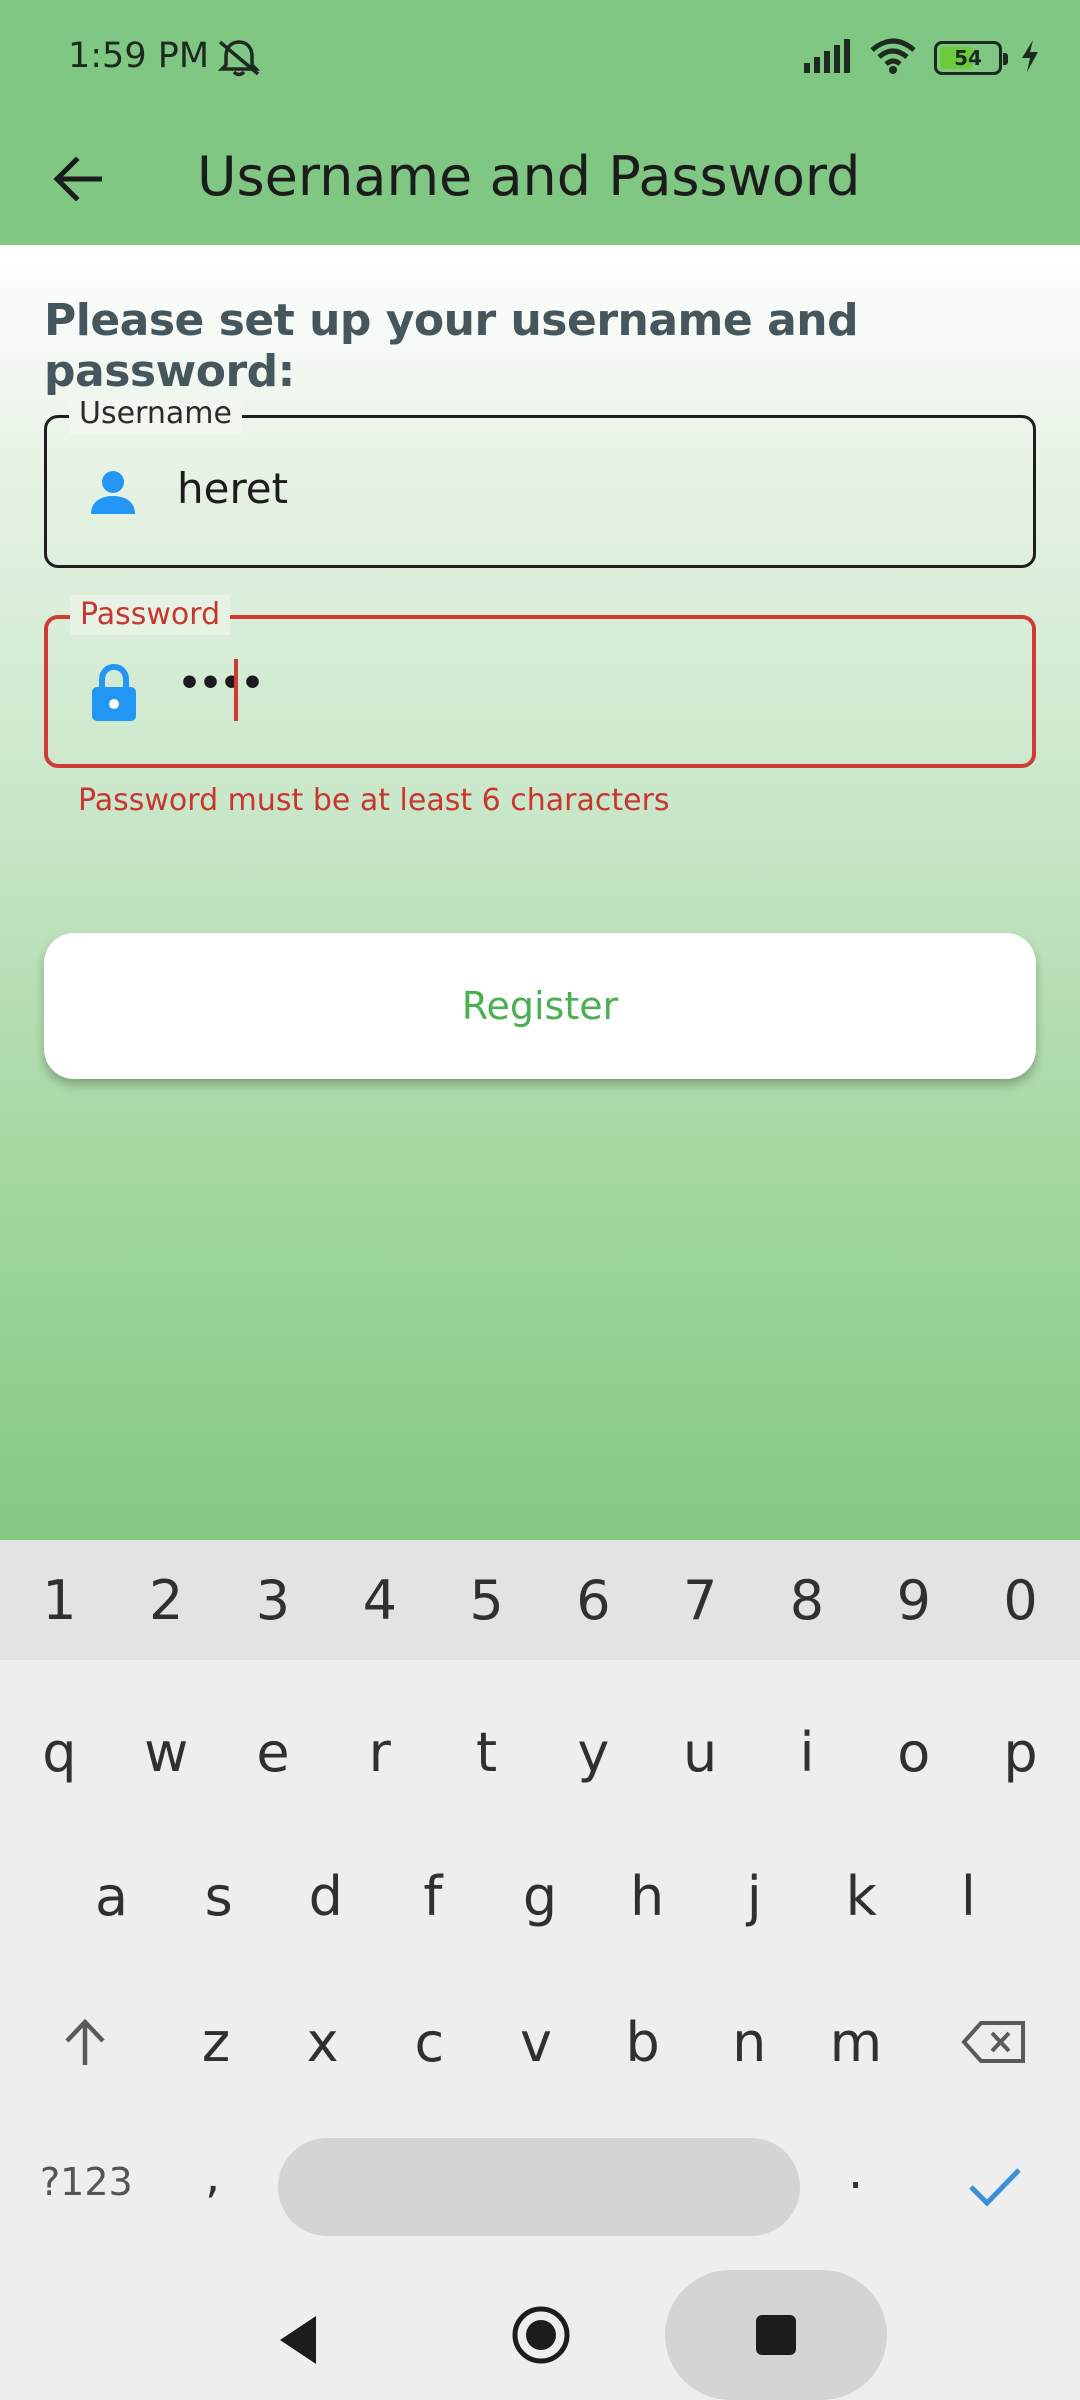 Image resolution: width=1080 pixels, height=2400 pixels. I want to click on keyboard-row-3: z x c v b n m, so click(540, 2042).